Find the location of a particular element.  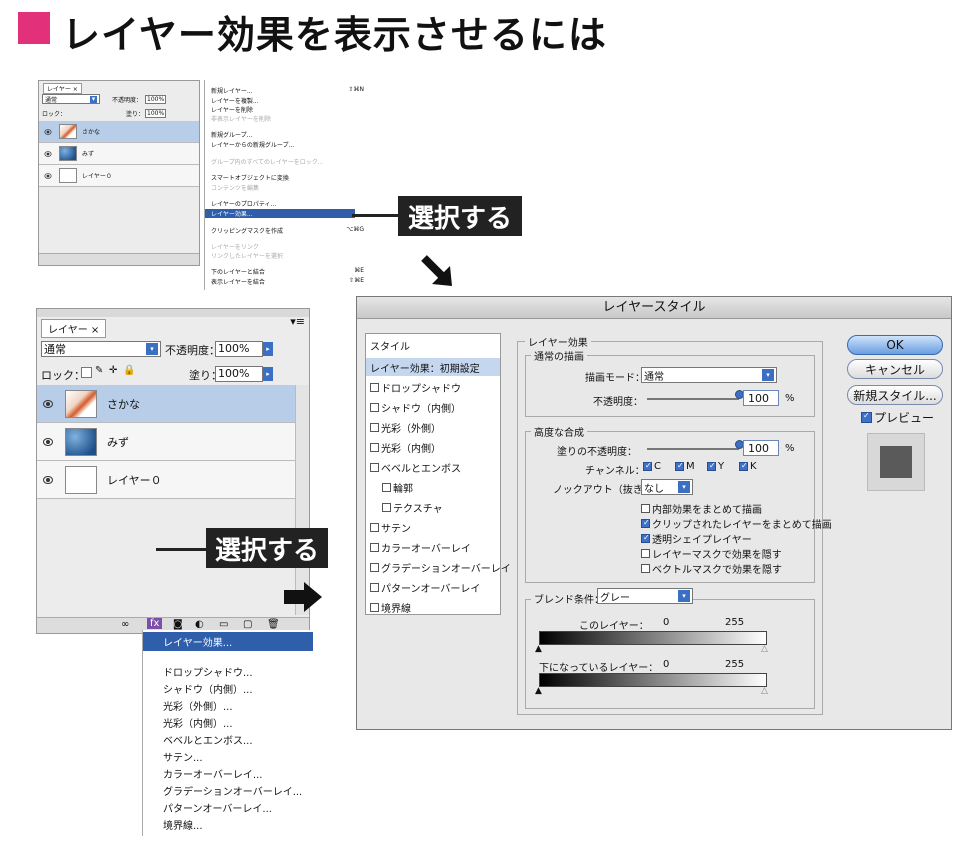

large-layers-tab: レイヤー × is located at coordinates (74, 328).